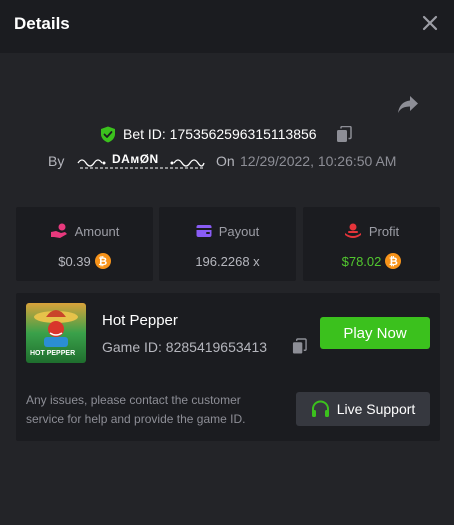  What do you see at coordinates (371, 244) in the screenshot?
I see `profit-card: Profit $78.02 ₿` at bounding box center [371, 244].